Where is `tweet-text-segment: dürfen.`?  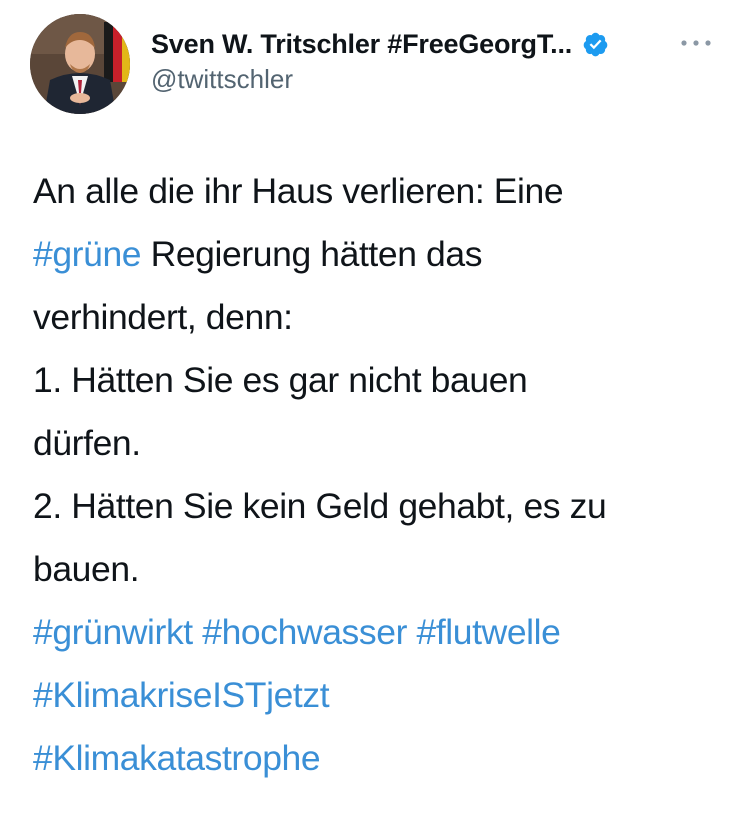
tweet-text-segment: dürfen. is located at coordinates (87, 443).